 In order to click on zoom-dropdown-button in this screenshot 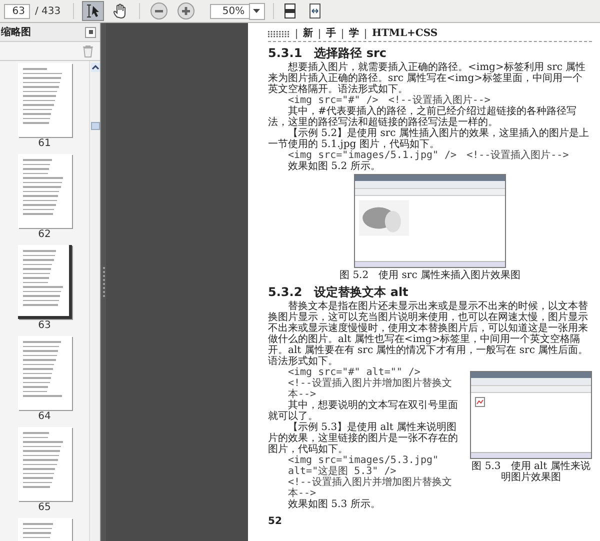, I will do `click(256, 11)`.